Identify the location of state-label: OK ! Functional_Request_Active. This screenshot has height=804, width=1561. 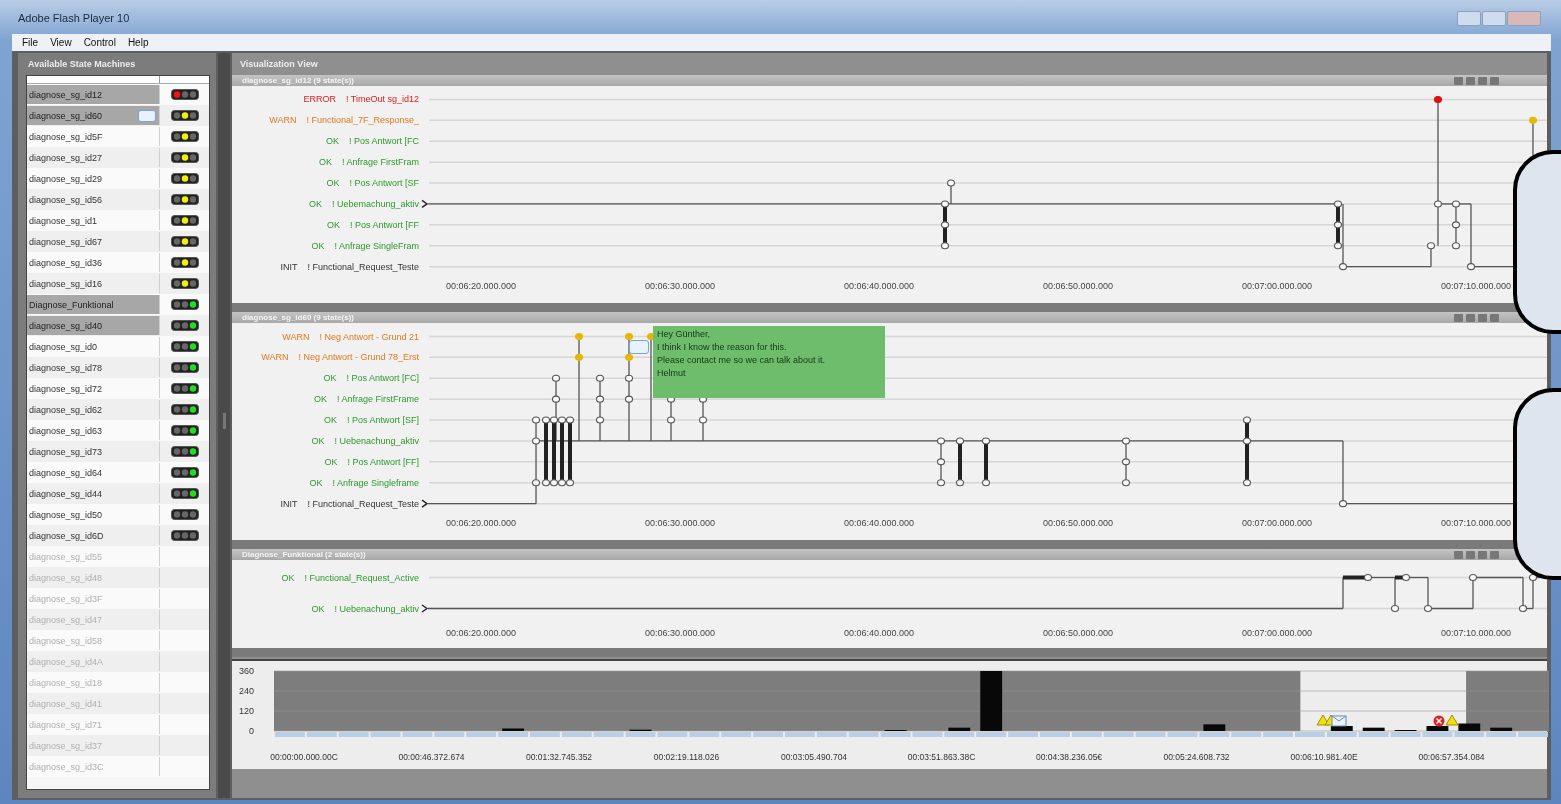
(350, 578).